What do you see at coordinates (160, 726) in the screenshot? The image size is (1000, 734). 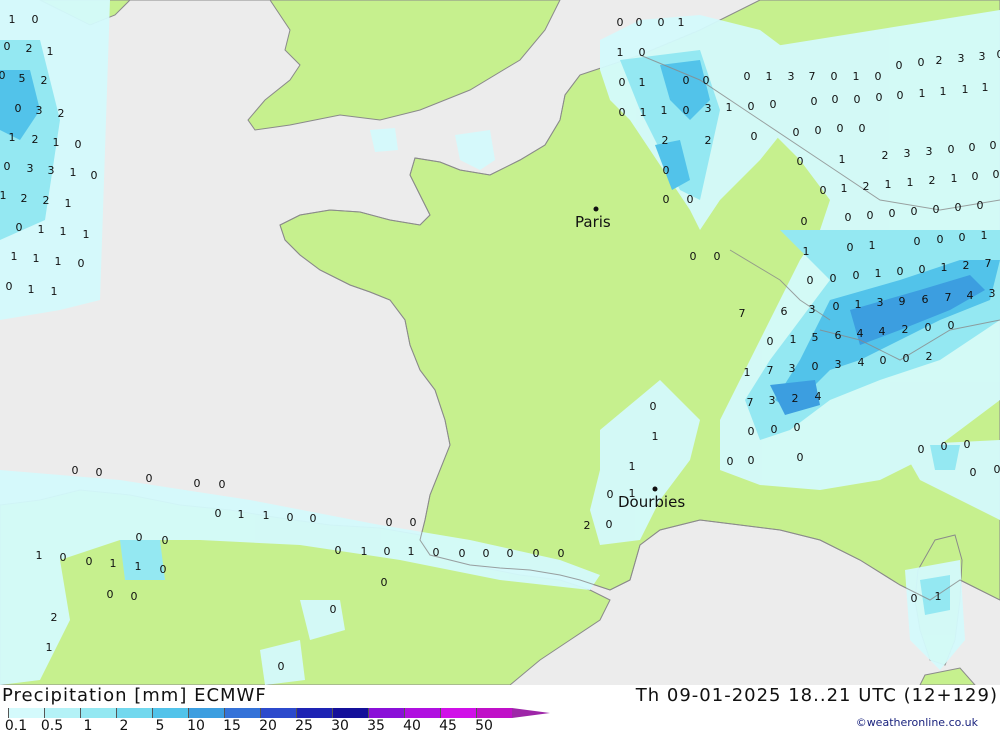 I see `legend-label: 5` at bounding box center [160, 726].